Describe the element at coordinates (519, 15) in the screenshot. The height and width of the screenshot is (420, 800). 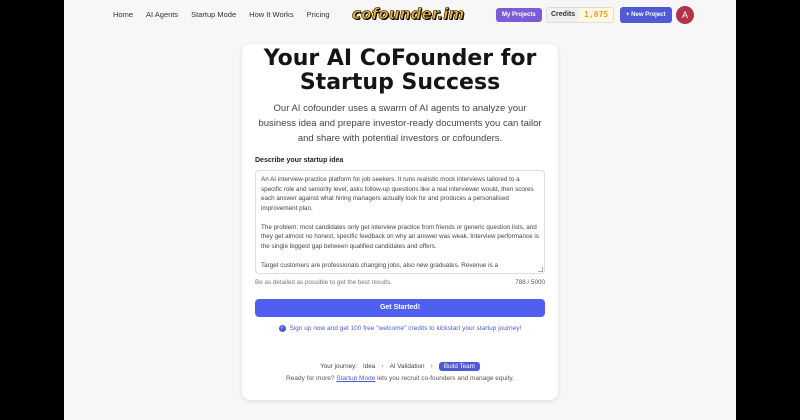
I see `my-projects-button: My Projects` at that location.